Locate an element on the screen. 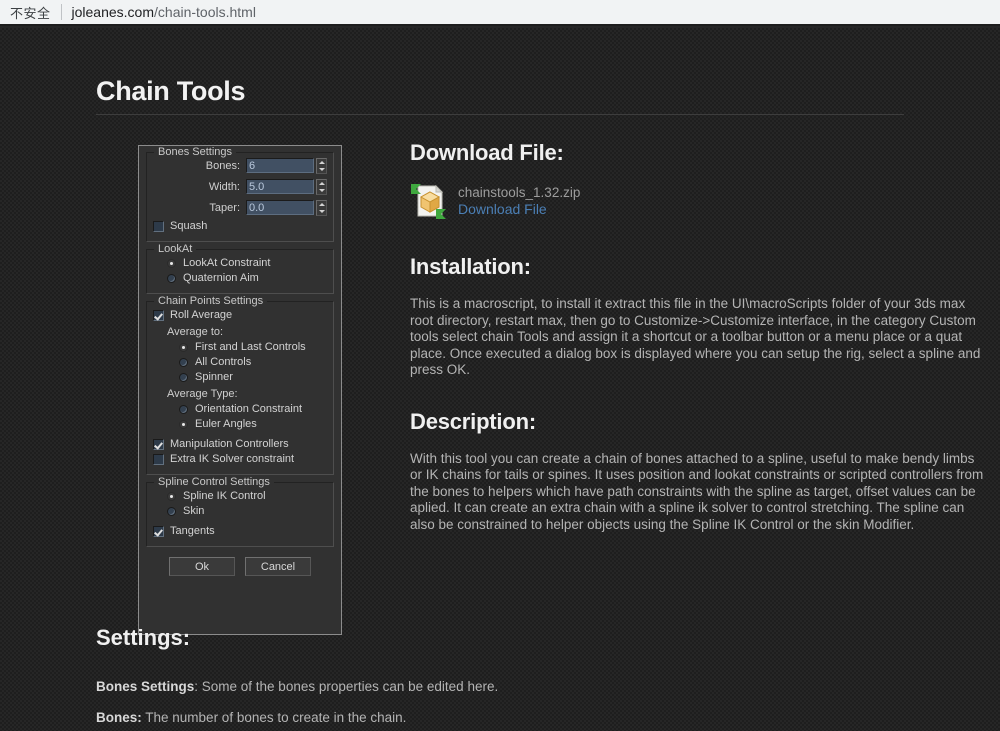  installation-heading: Installation: is located at coordinates (470, 266).